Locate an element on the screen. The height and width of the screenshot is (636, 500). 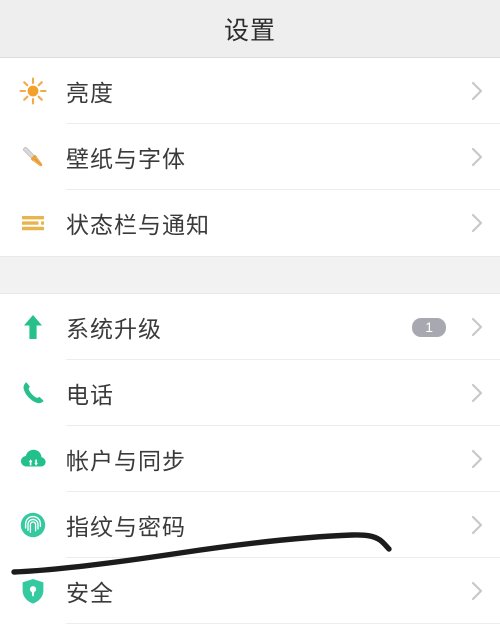
settings-row-label: 状态栏与通知 is located at coordinates (138, 226).